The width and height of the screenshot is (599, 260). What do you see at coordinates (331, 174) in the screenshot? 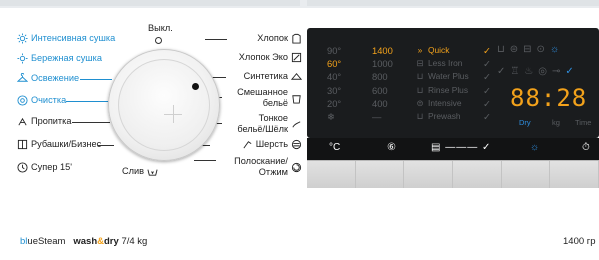
I see `touch-key-temperature` at bounding box center [331, 174].